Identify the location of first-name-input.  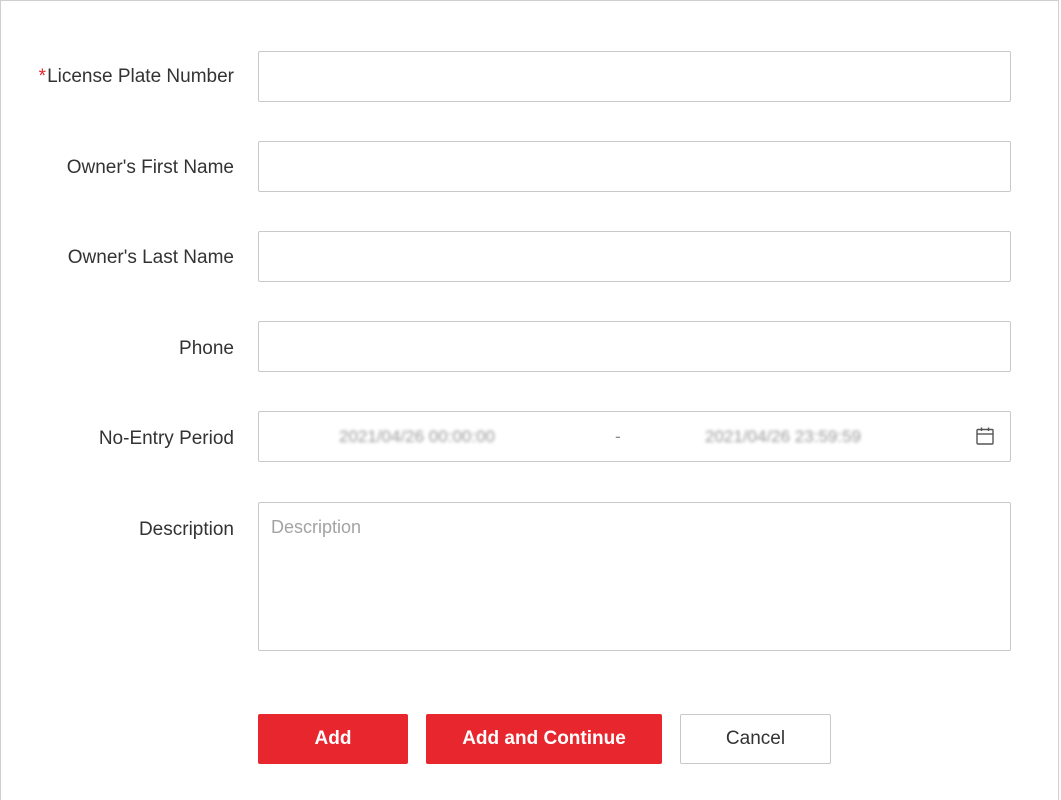
(634, 166).